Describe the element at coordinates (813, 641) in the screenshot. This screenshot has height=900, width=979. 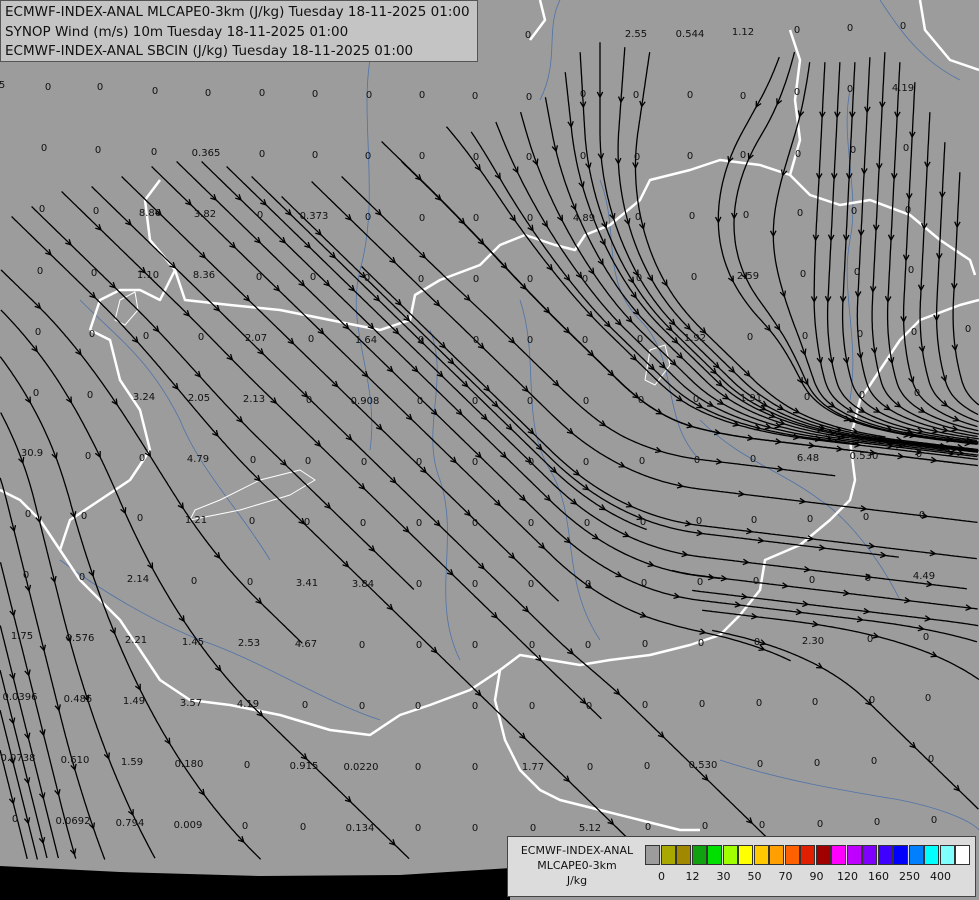
I see `station-value: 2.30` at that location.